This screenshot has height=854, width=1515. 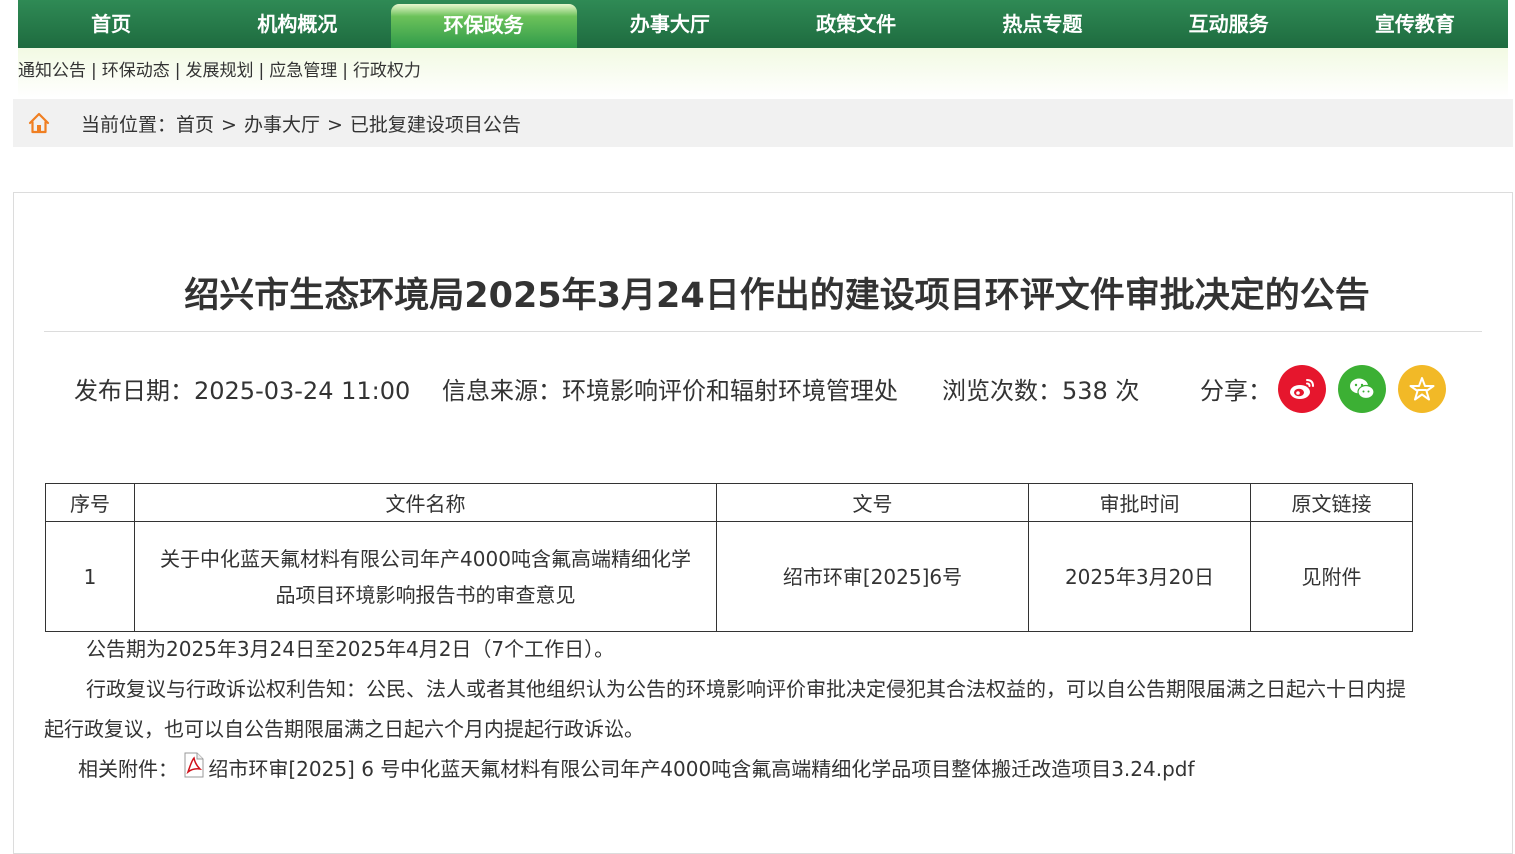 I want to click on file-name-line: 品项目环境影响报告书的审查意见, so click(x=425, y=594).